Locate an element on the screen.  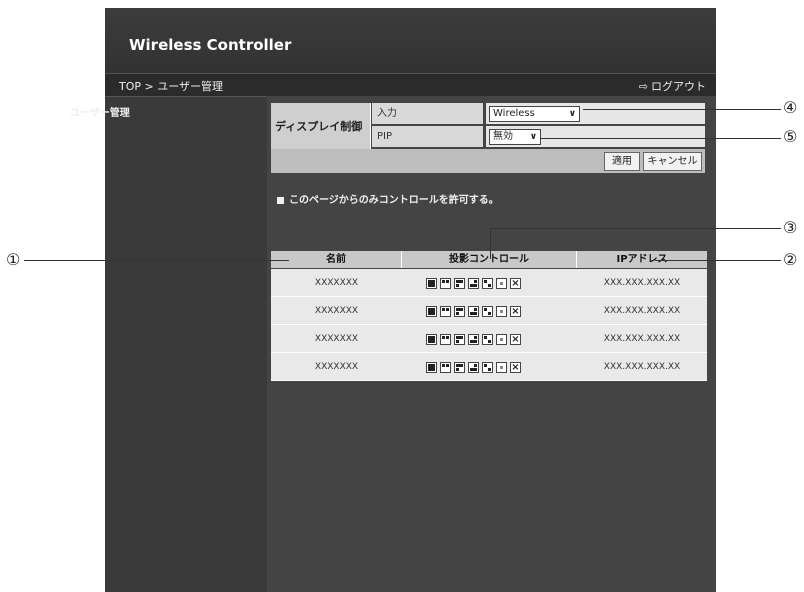
pip-select: 無効 ∨ is located at coordinates (515, 137).